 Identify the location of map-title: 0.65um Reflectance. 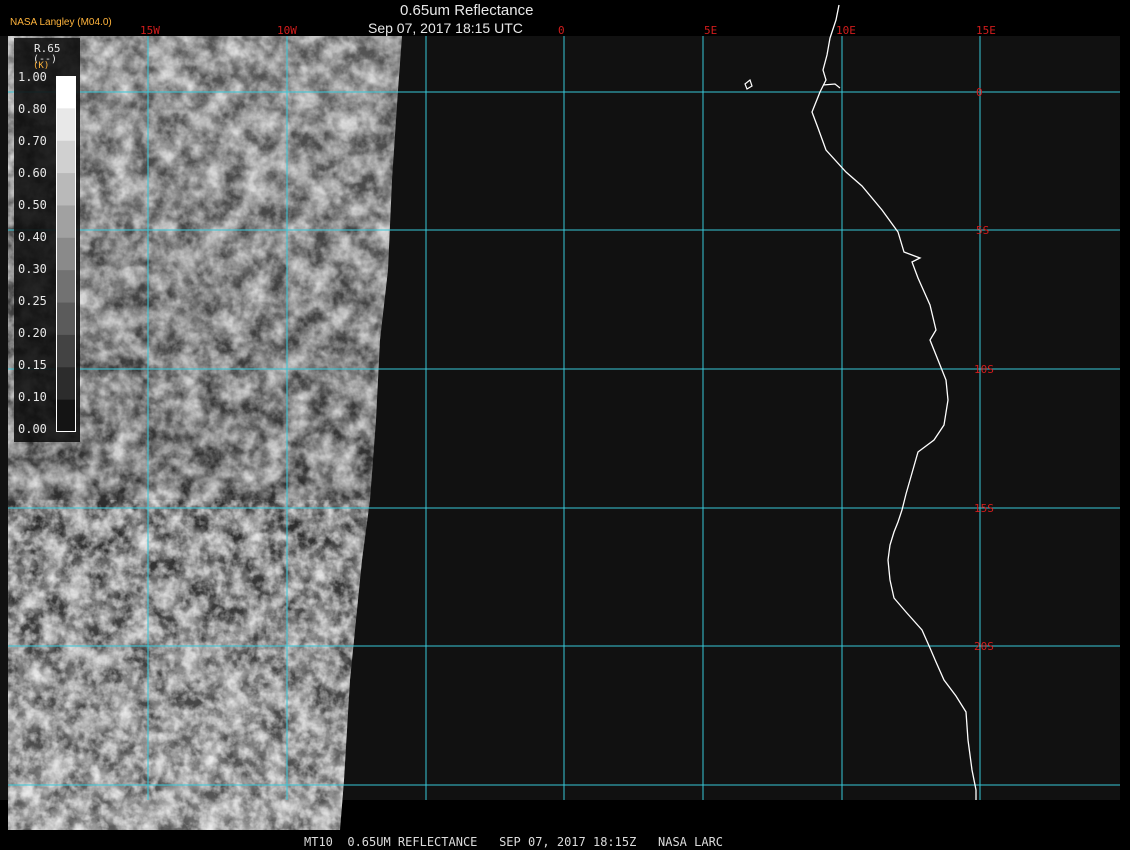
(467, 10).